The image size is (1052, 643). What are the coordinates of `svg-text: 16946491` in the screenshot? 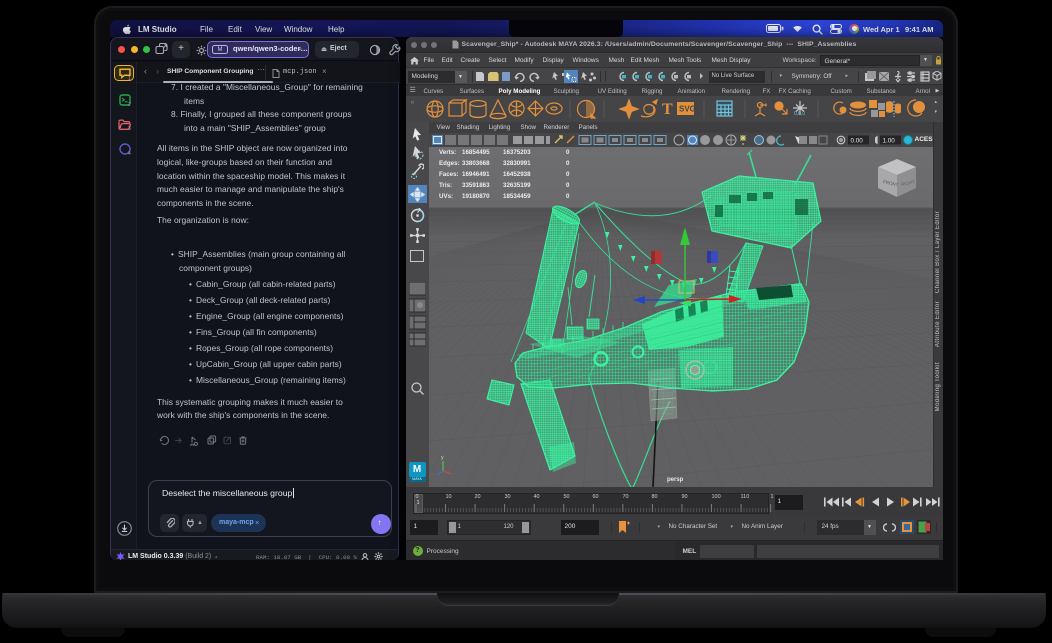 It's located at (476, 174).